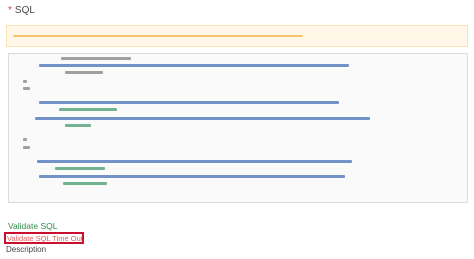 This screenshot has height=259, width=474. Describe the element at coordinates (10, 10) in the screenshot. I see `required-mark: *` at that location.